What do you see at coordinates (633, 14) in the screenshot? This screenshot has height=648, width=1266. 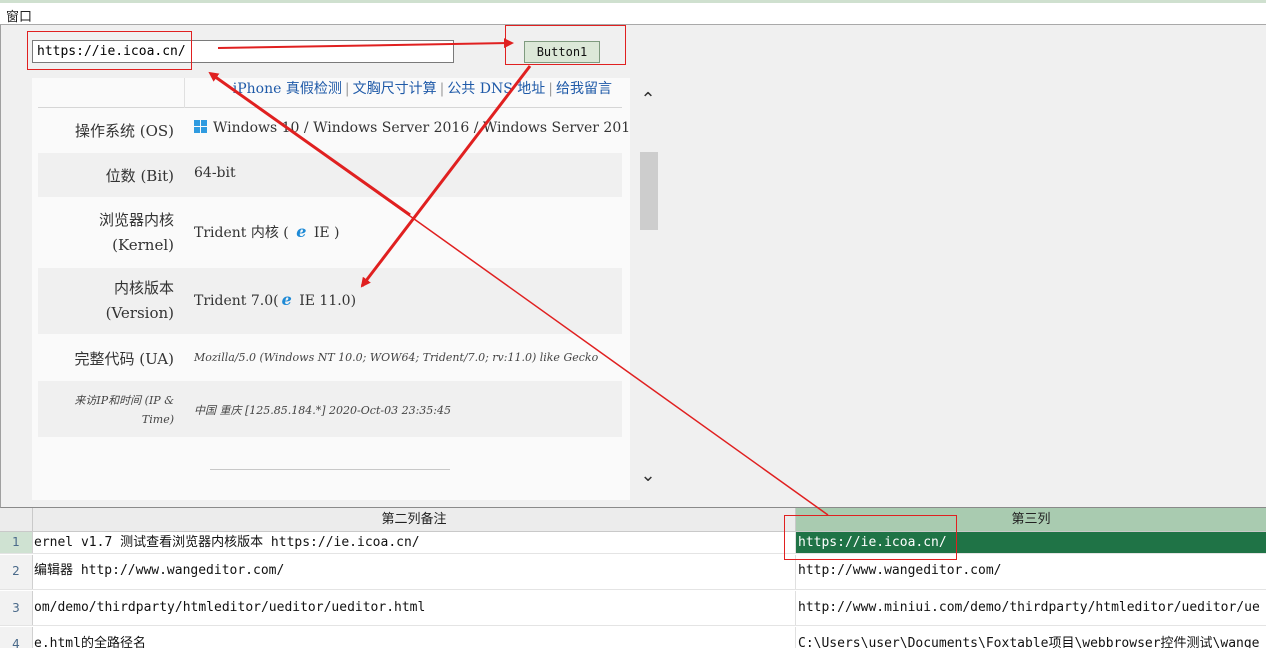 I see `window-title-bar: 窗口` at bounding box center [633, 14].